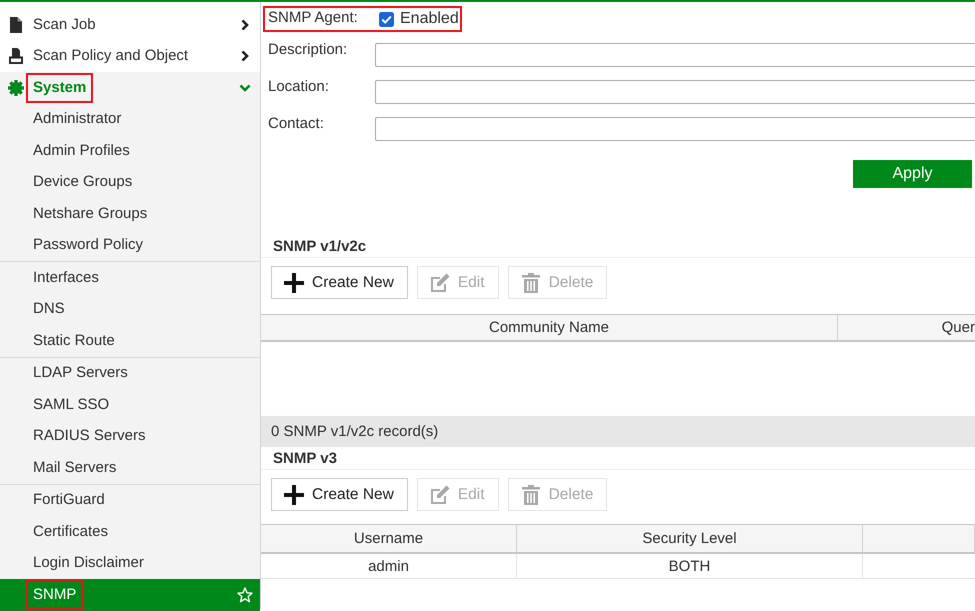 This screenshot has width=975, height=611. What do you see at coordinates (549, 328) in the screenshot?
I see `column-header: Community Name` at bounding box center [549, 328].